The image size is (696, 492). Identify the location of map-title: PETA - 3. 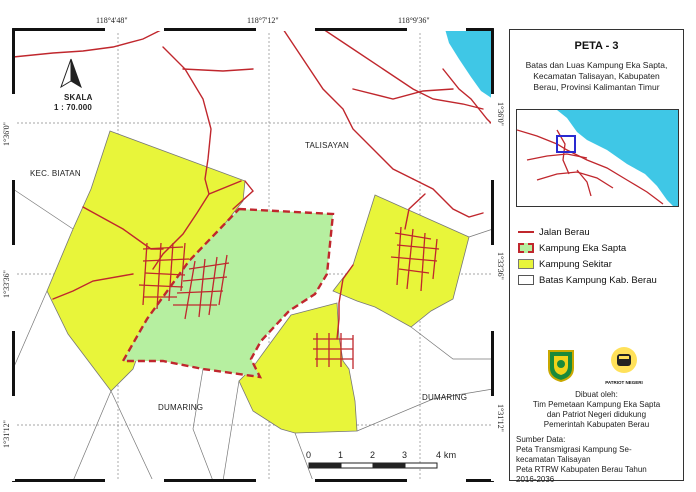
(596, 46).